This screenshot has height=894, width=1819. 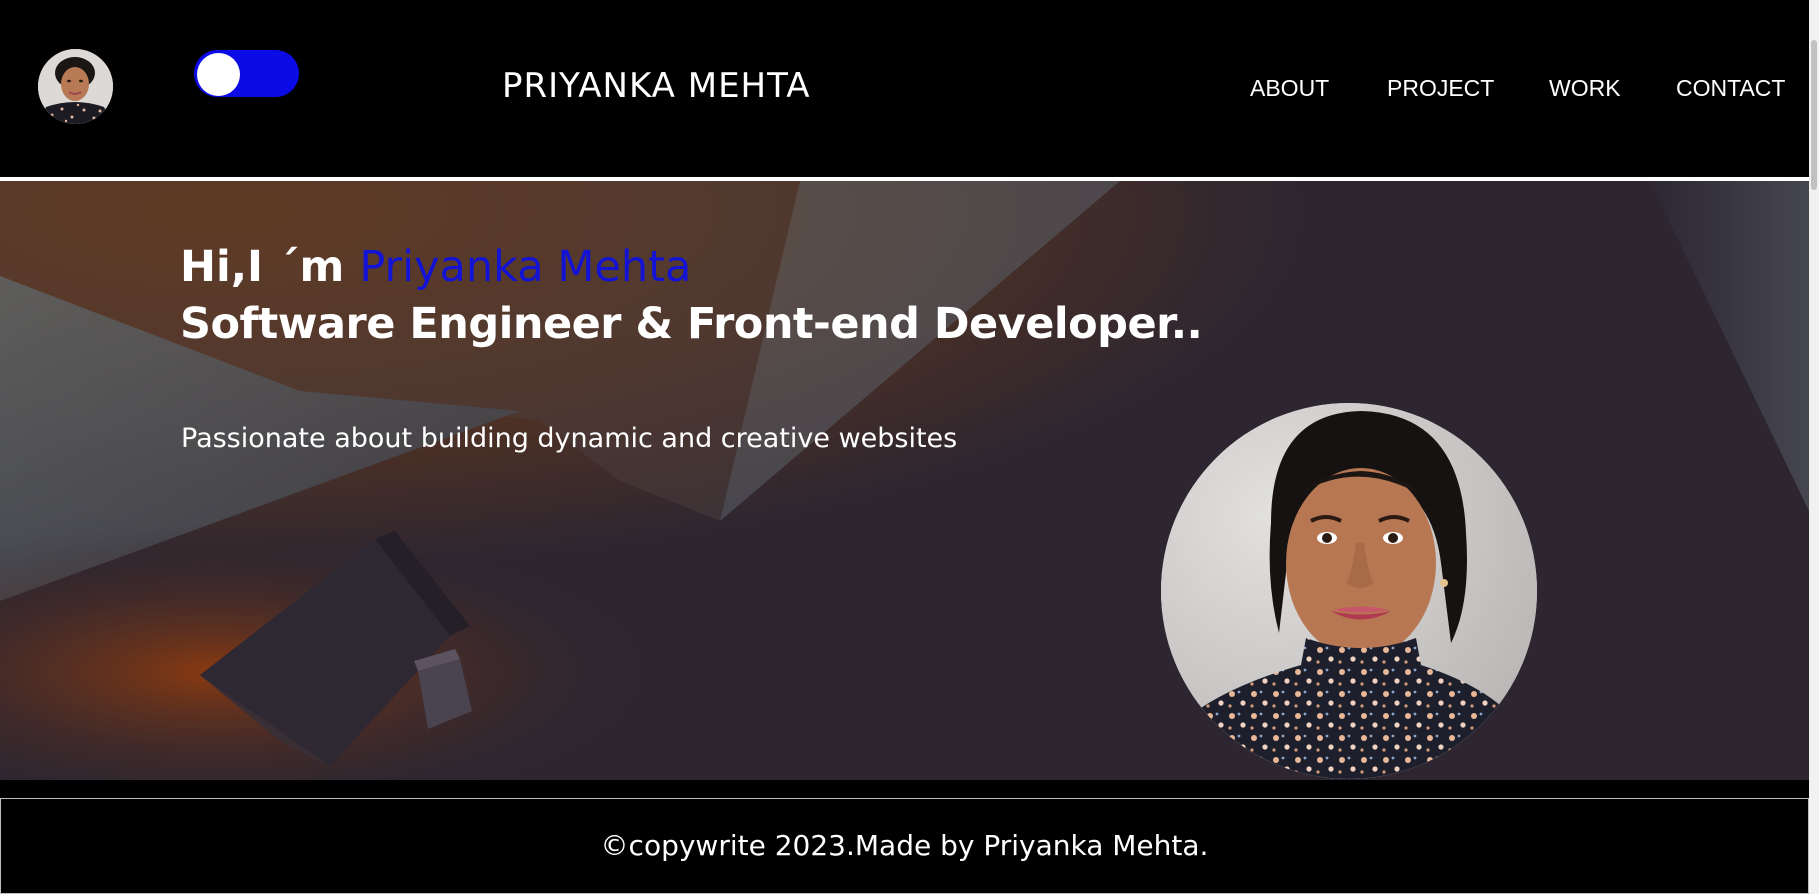 I want to click on nav-link-work: WORK, so click(x=1585, y=88).